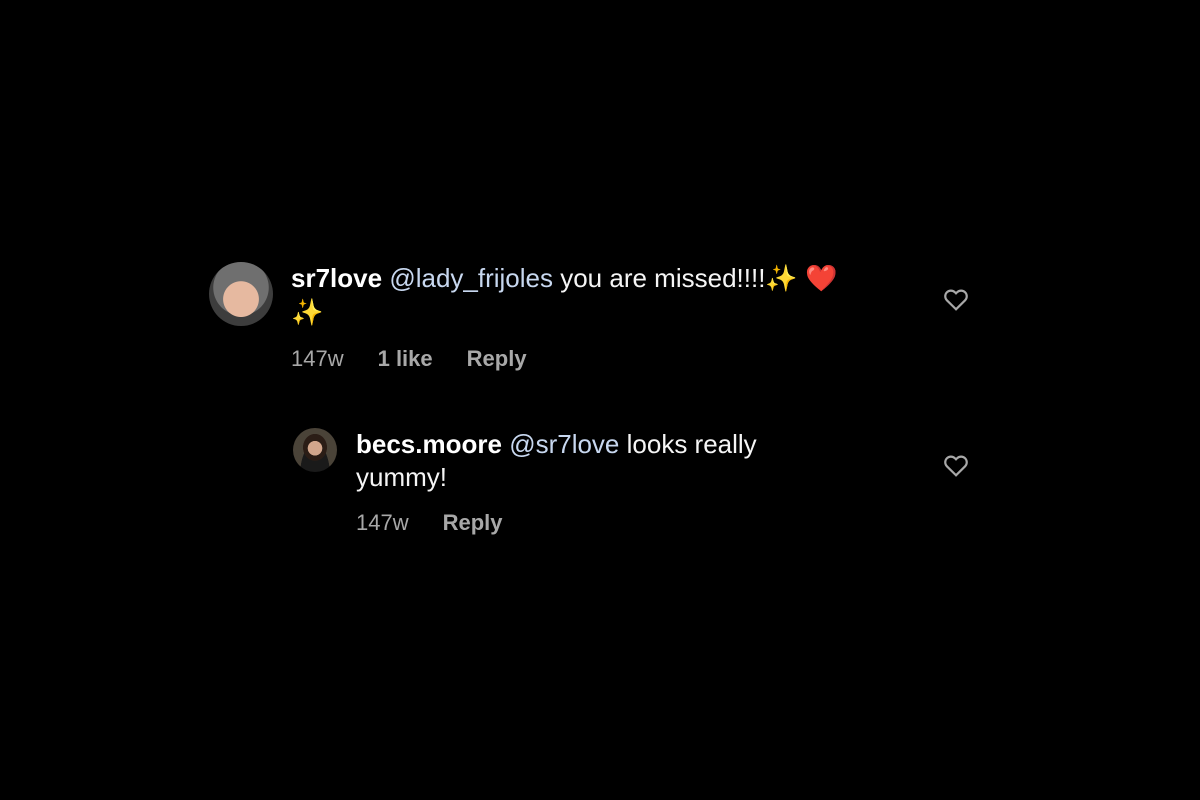 Image resolution: width=1200 pixels, height=800 pixels. I want to click on comment-text: becs.moore @sr7love looks really, so click(586, 444).